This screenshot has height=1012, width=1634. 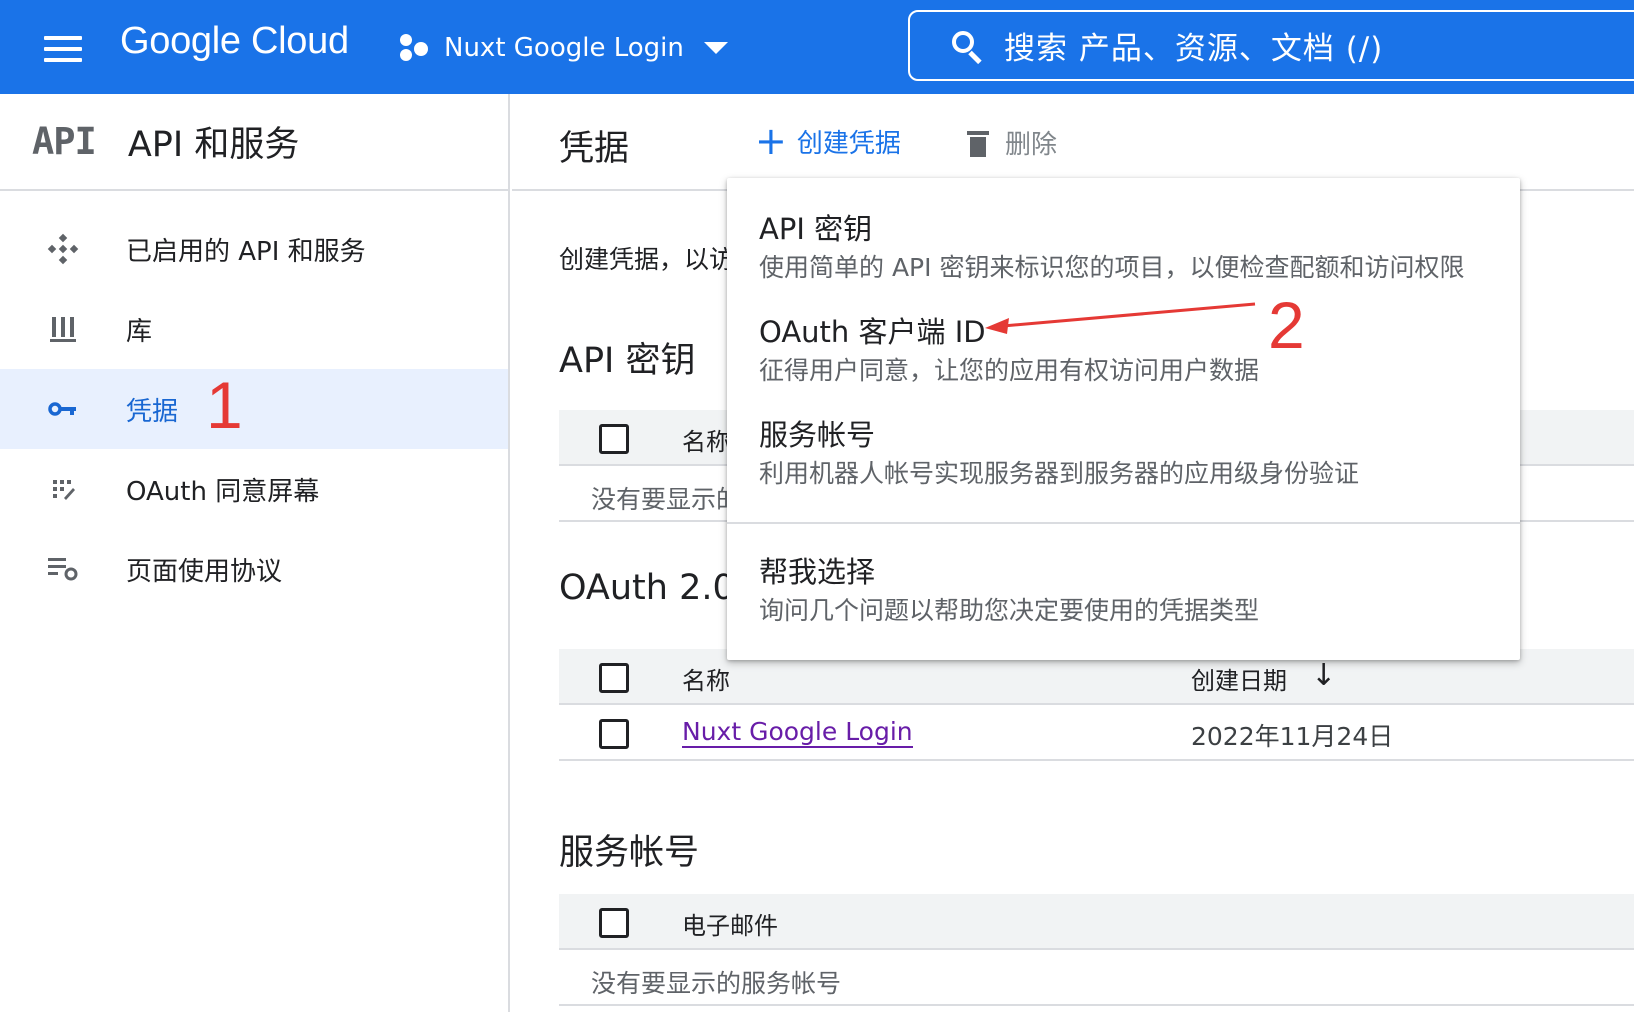 I want to click on annotation-step-1: 1, so click(x=224, y=405).